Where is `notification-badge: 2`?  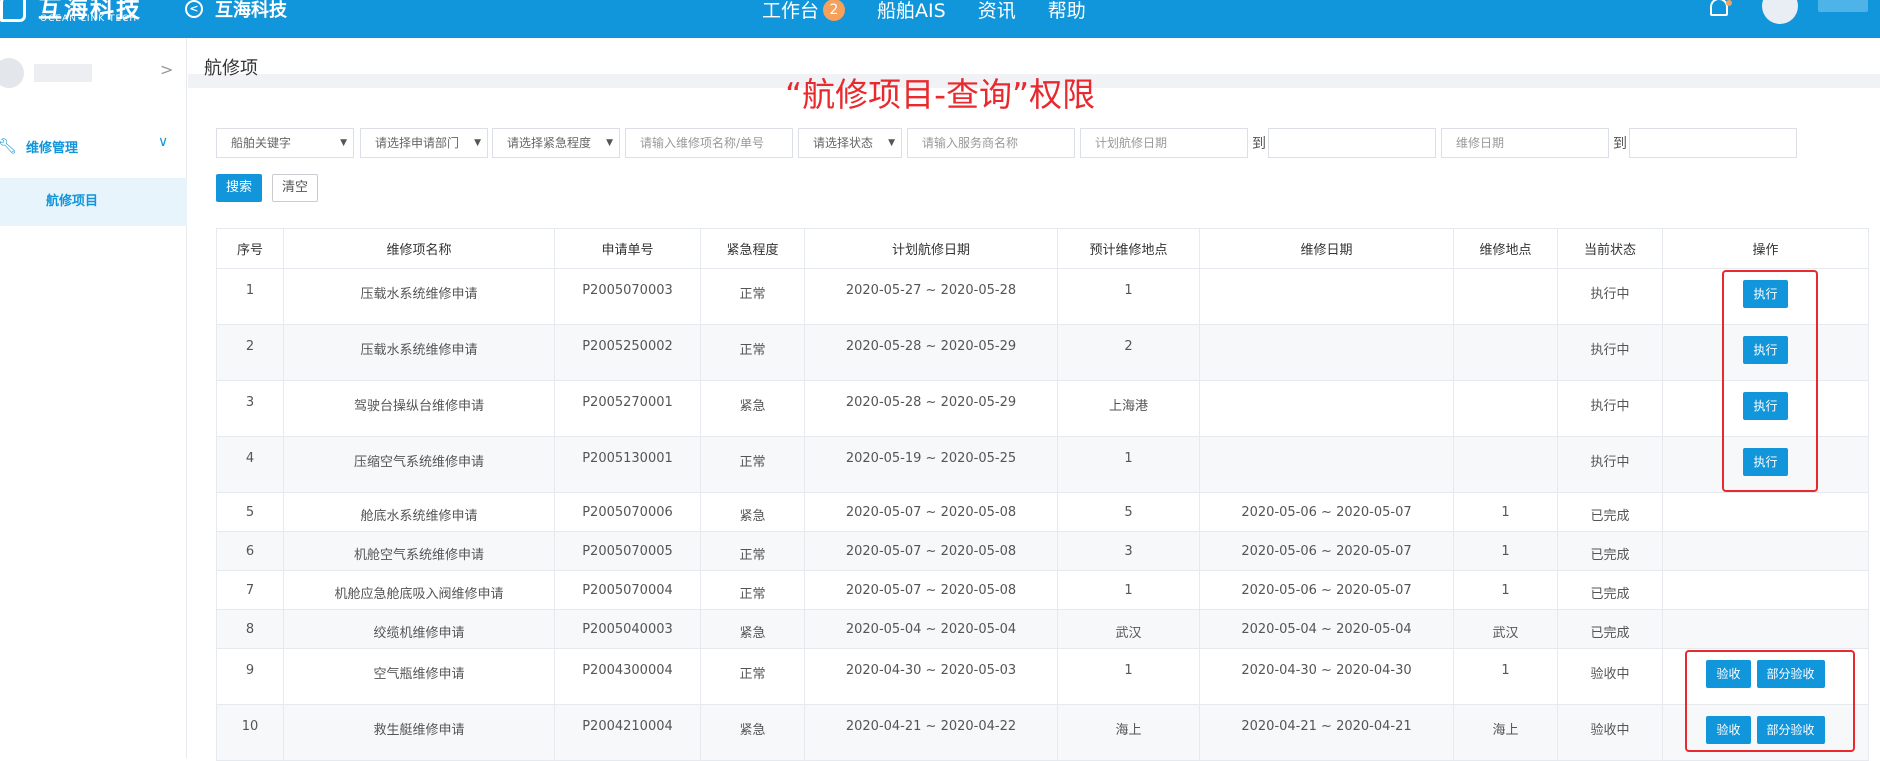
notification-badge: 2 is located at coordinates (834, 10).